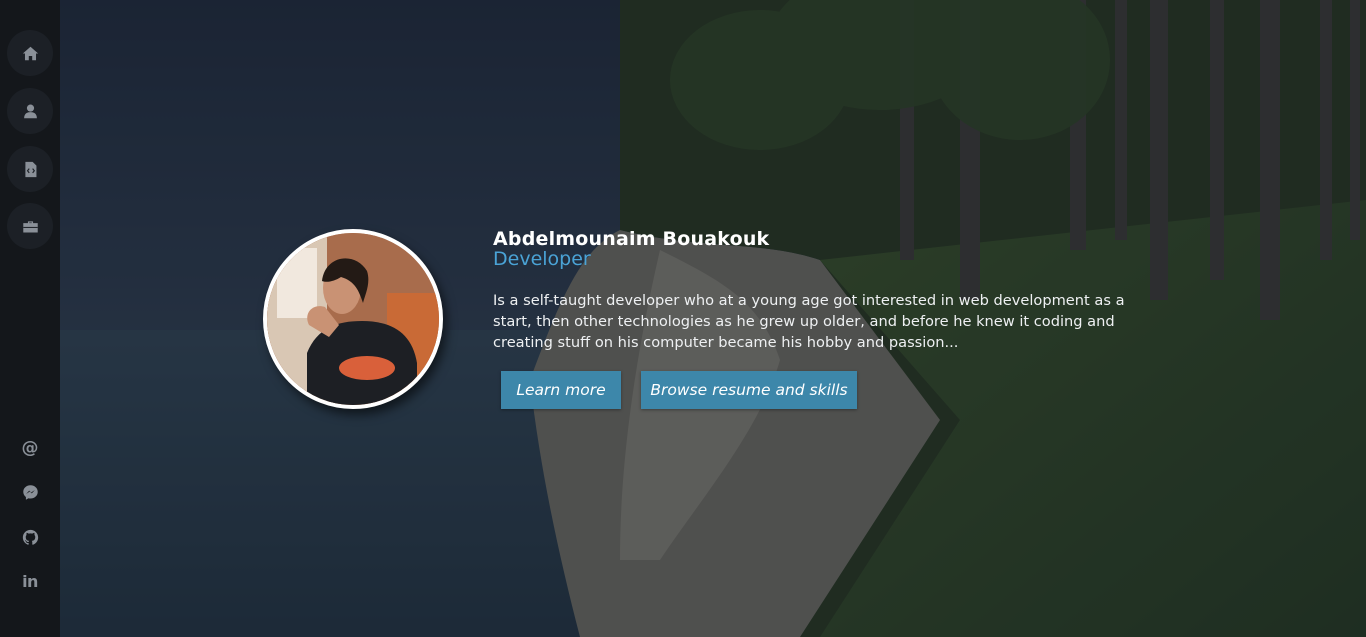 This screenshot has width=1366, height=637. I want to click on linkedin-icon: in, so click(30, 581).